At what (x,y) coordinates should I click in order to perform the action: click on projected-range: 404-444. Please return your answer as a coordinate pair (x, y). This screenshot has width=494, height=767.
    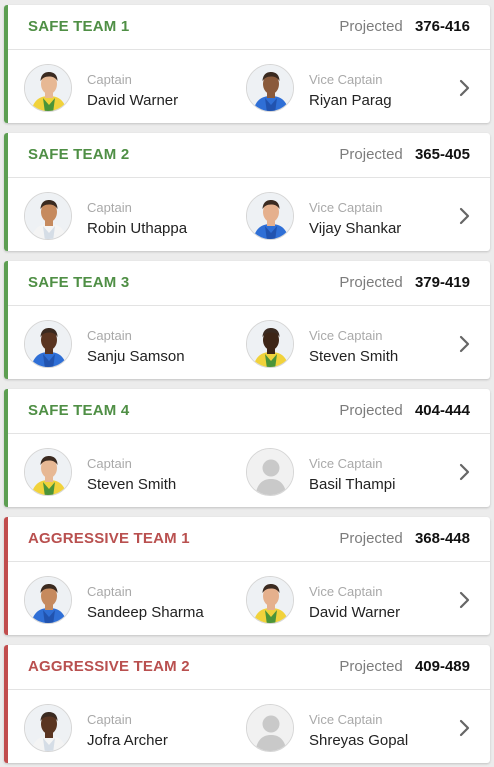
    Looking at the image, I should click on (442, 410).